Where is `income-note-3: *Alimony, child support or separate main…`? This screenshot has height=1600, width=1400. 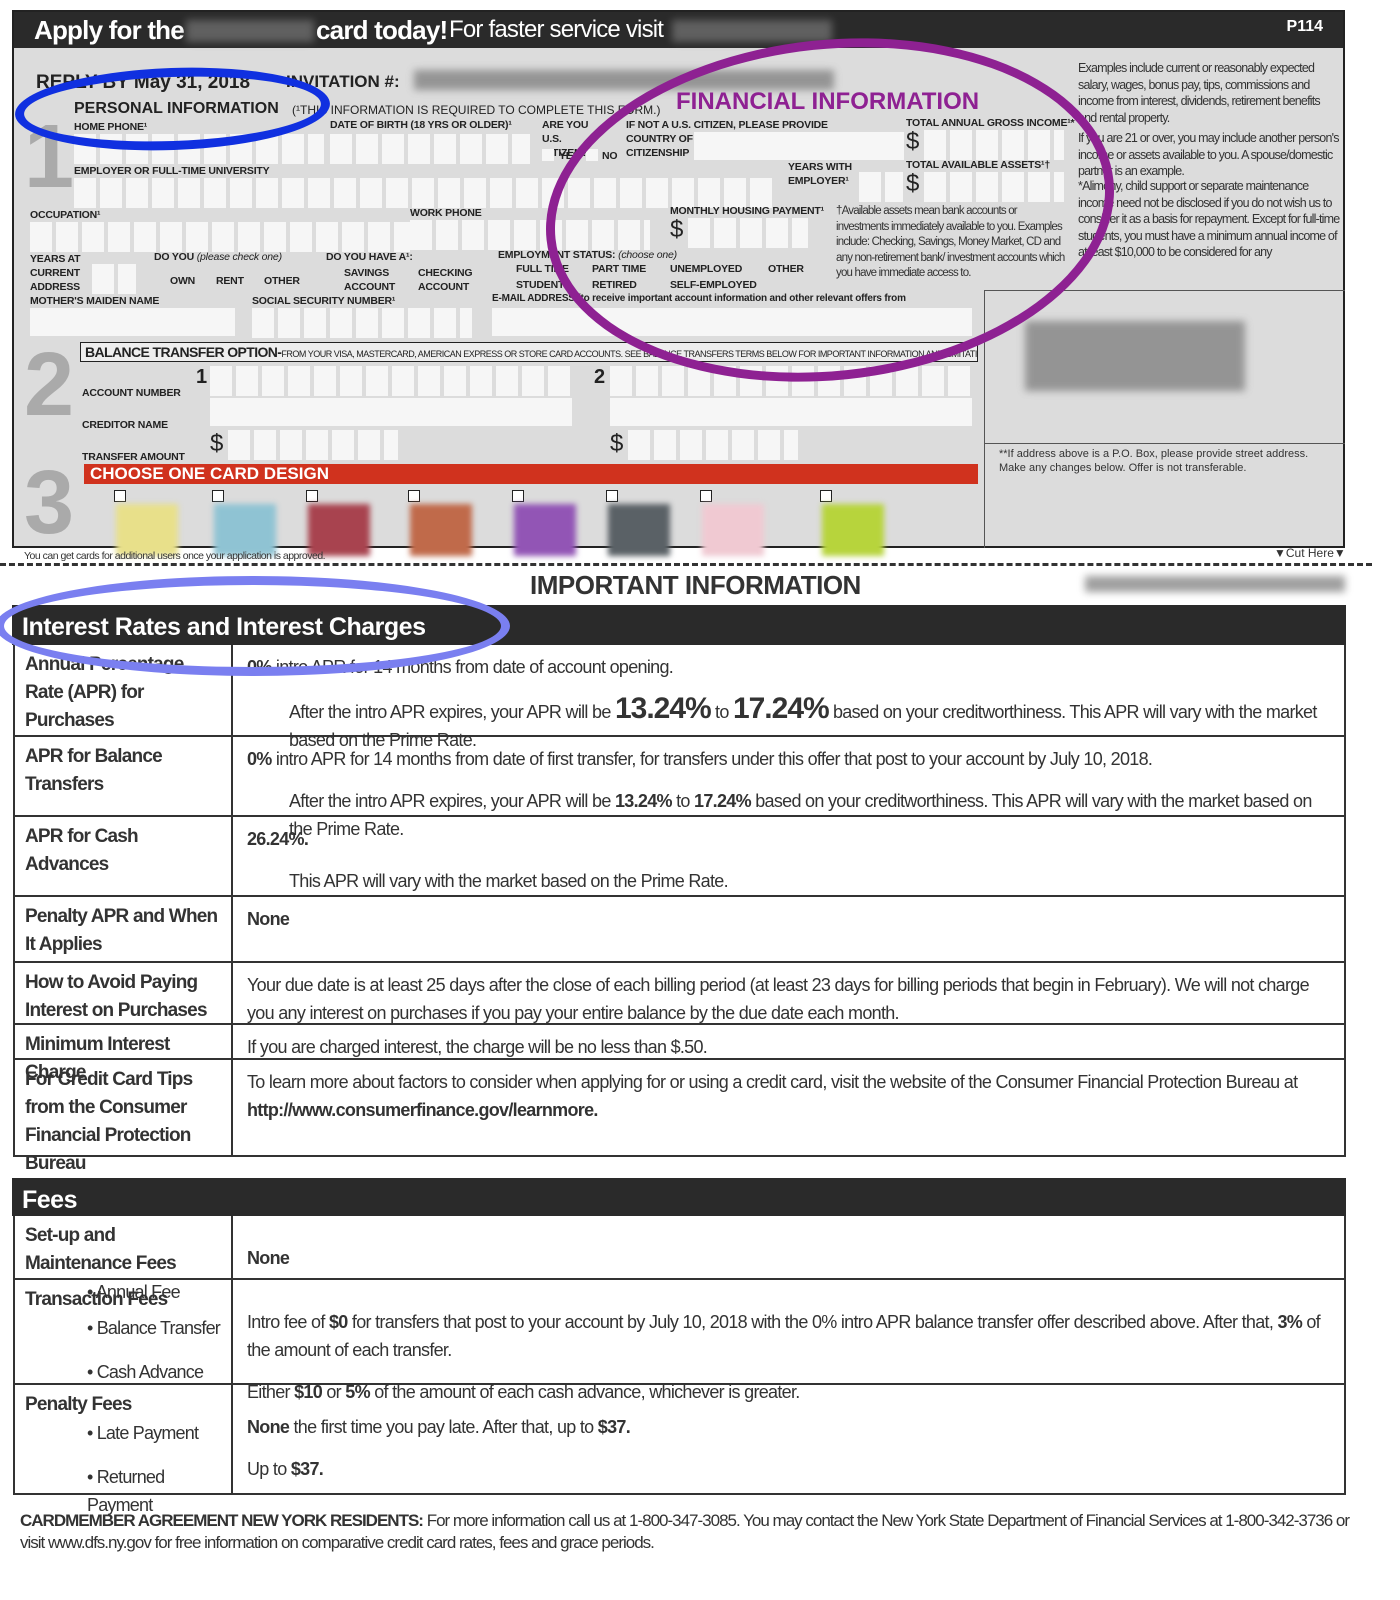
income-note-3: *Alimony, child support or separate main… is located at coordinates (1209, 219).